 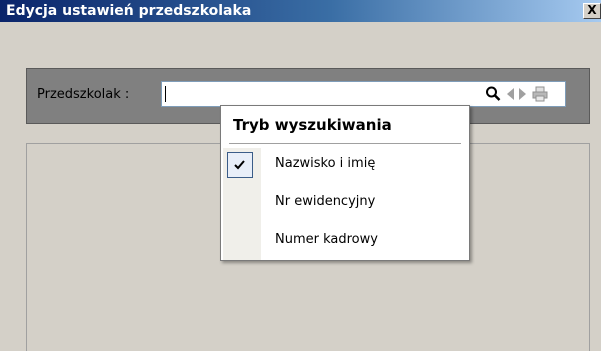 I want to click on next-arrow-icon, so click(x=523, y=94).